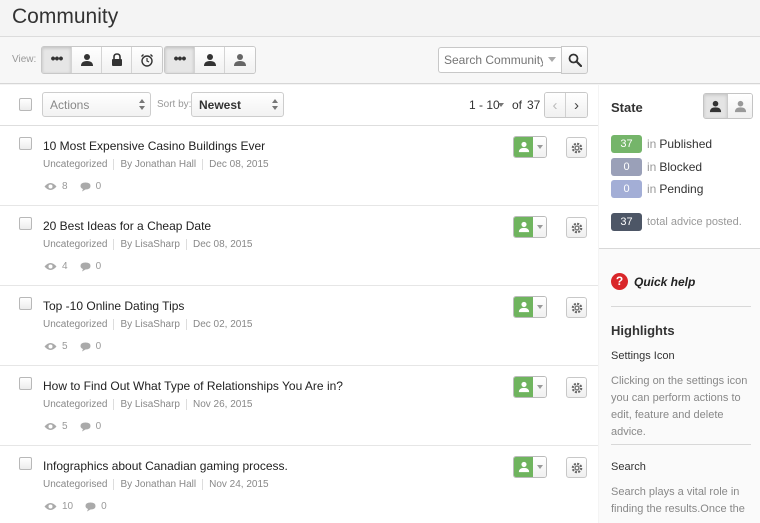 Image resolution: width=760 pixels, height=523 pixels. Describe the element at coordinates (657, 189) in the screenshot. I see `state-pending: 0 in Pending` at that location.